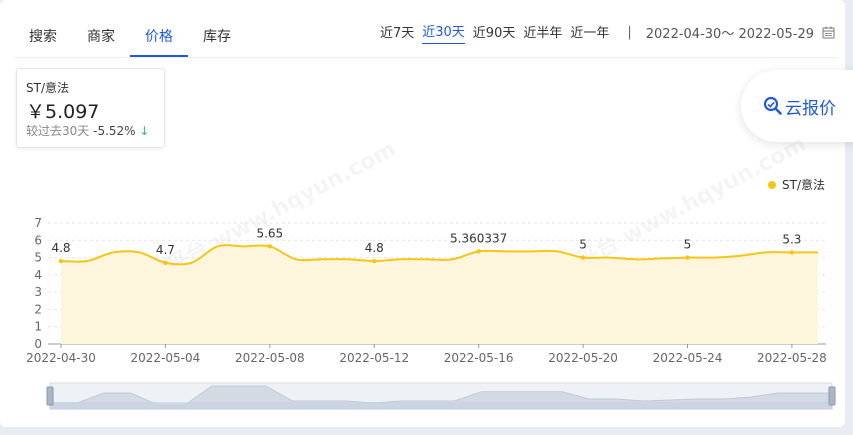 The height and width of the screenshot is (435, 853). What do you see at coordinates (688, 358) in the screenshot?
I see `x-tick-label: 2022-05-24` at bounding box center [688, 358].